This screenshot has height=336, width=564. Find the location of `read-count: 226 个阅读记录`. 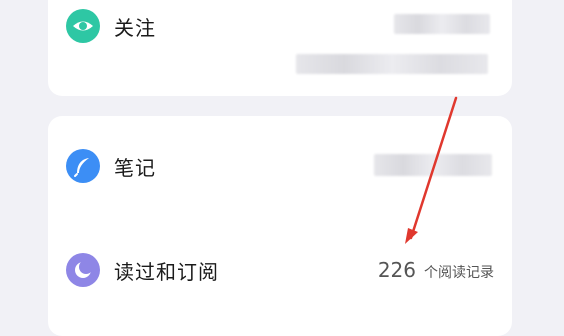

read-count: 226 个阅读记录 is located at coordinates (436, 270).